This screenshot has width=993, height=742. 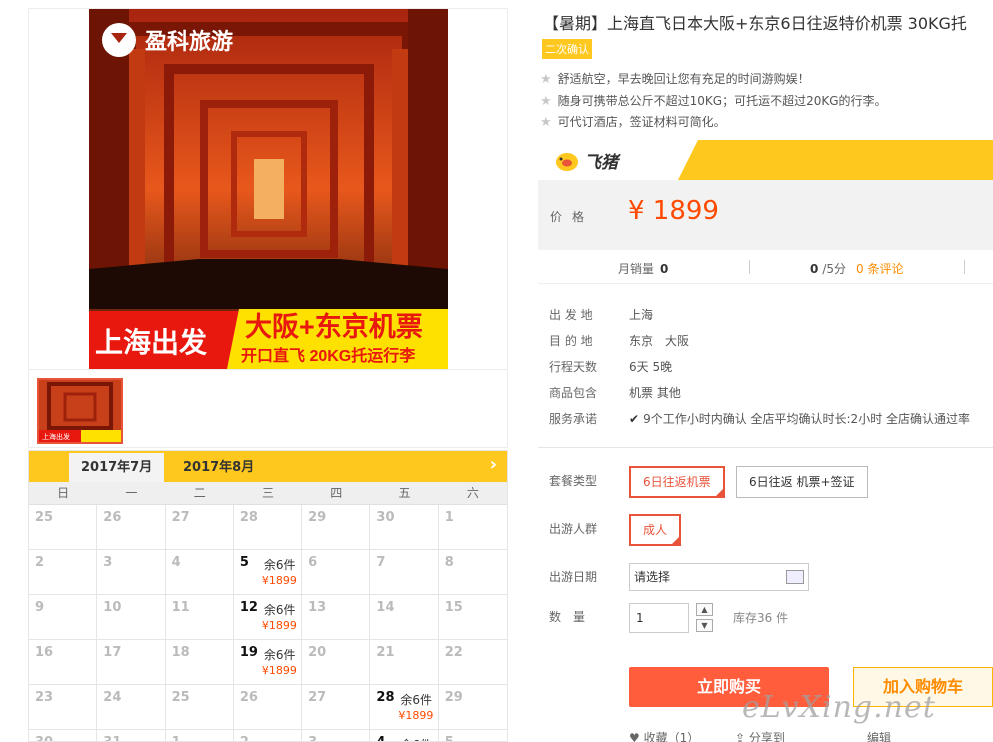 What do you see at coordinates (112, 697) in the screenshot?
I see `calendar-day-number: 24` at bounding box center [112, 697].